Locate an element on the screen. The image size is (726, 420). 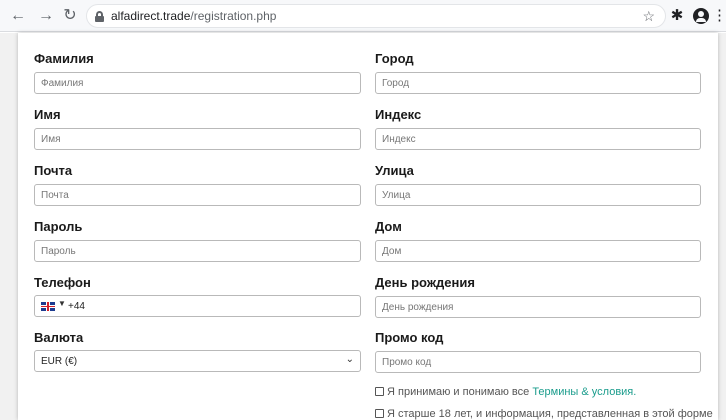
zip-input is located at coordinates (538, 139).